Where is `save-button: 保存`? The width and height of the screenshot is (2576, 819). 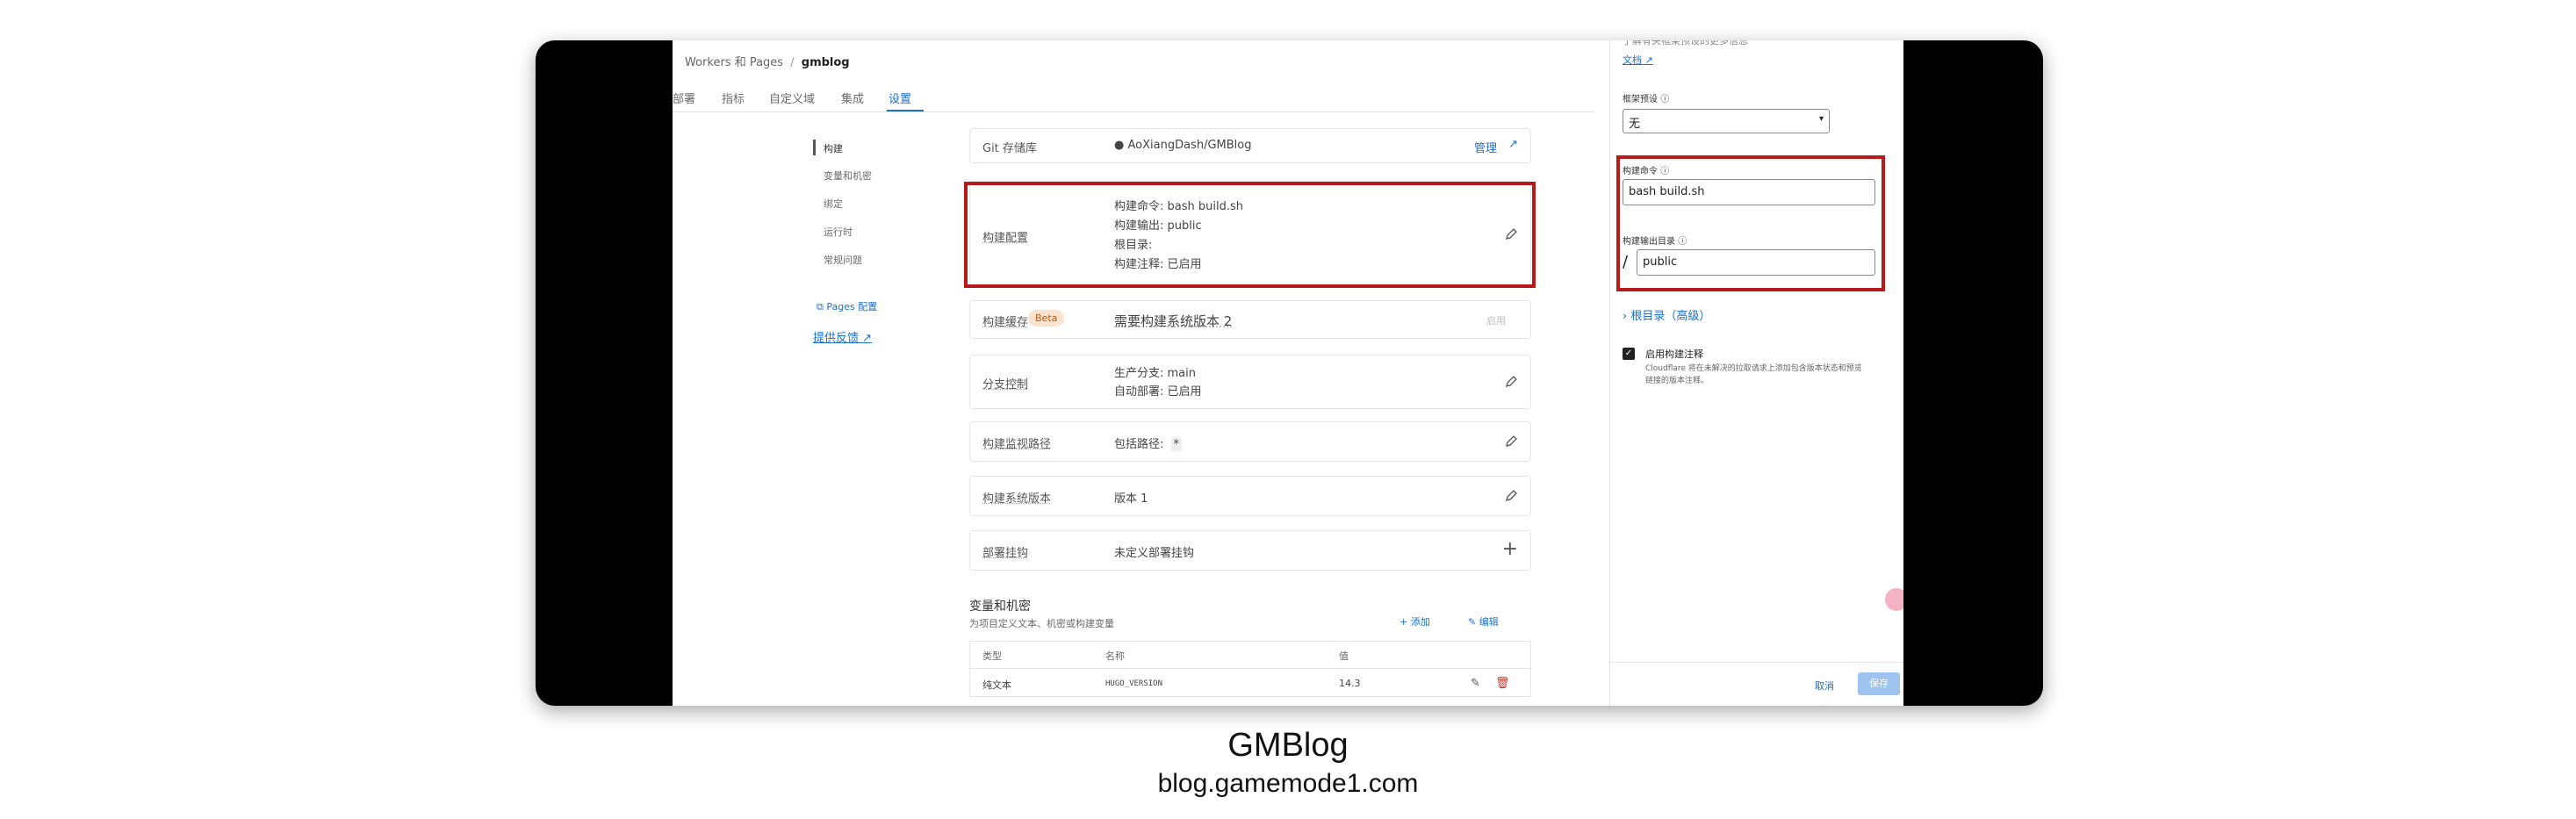 save-button: 保存 is located at coordinates (1879, 683).